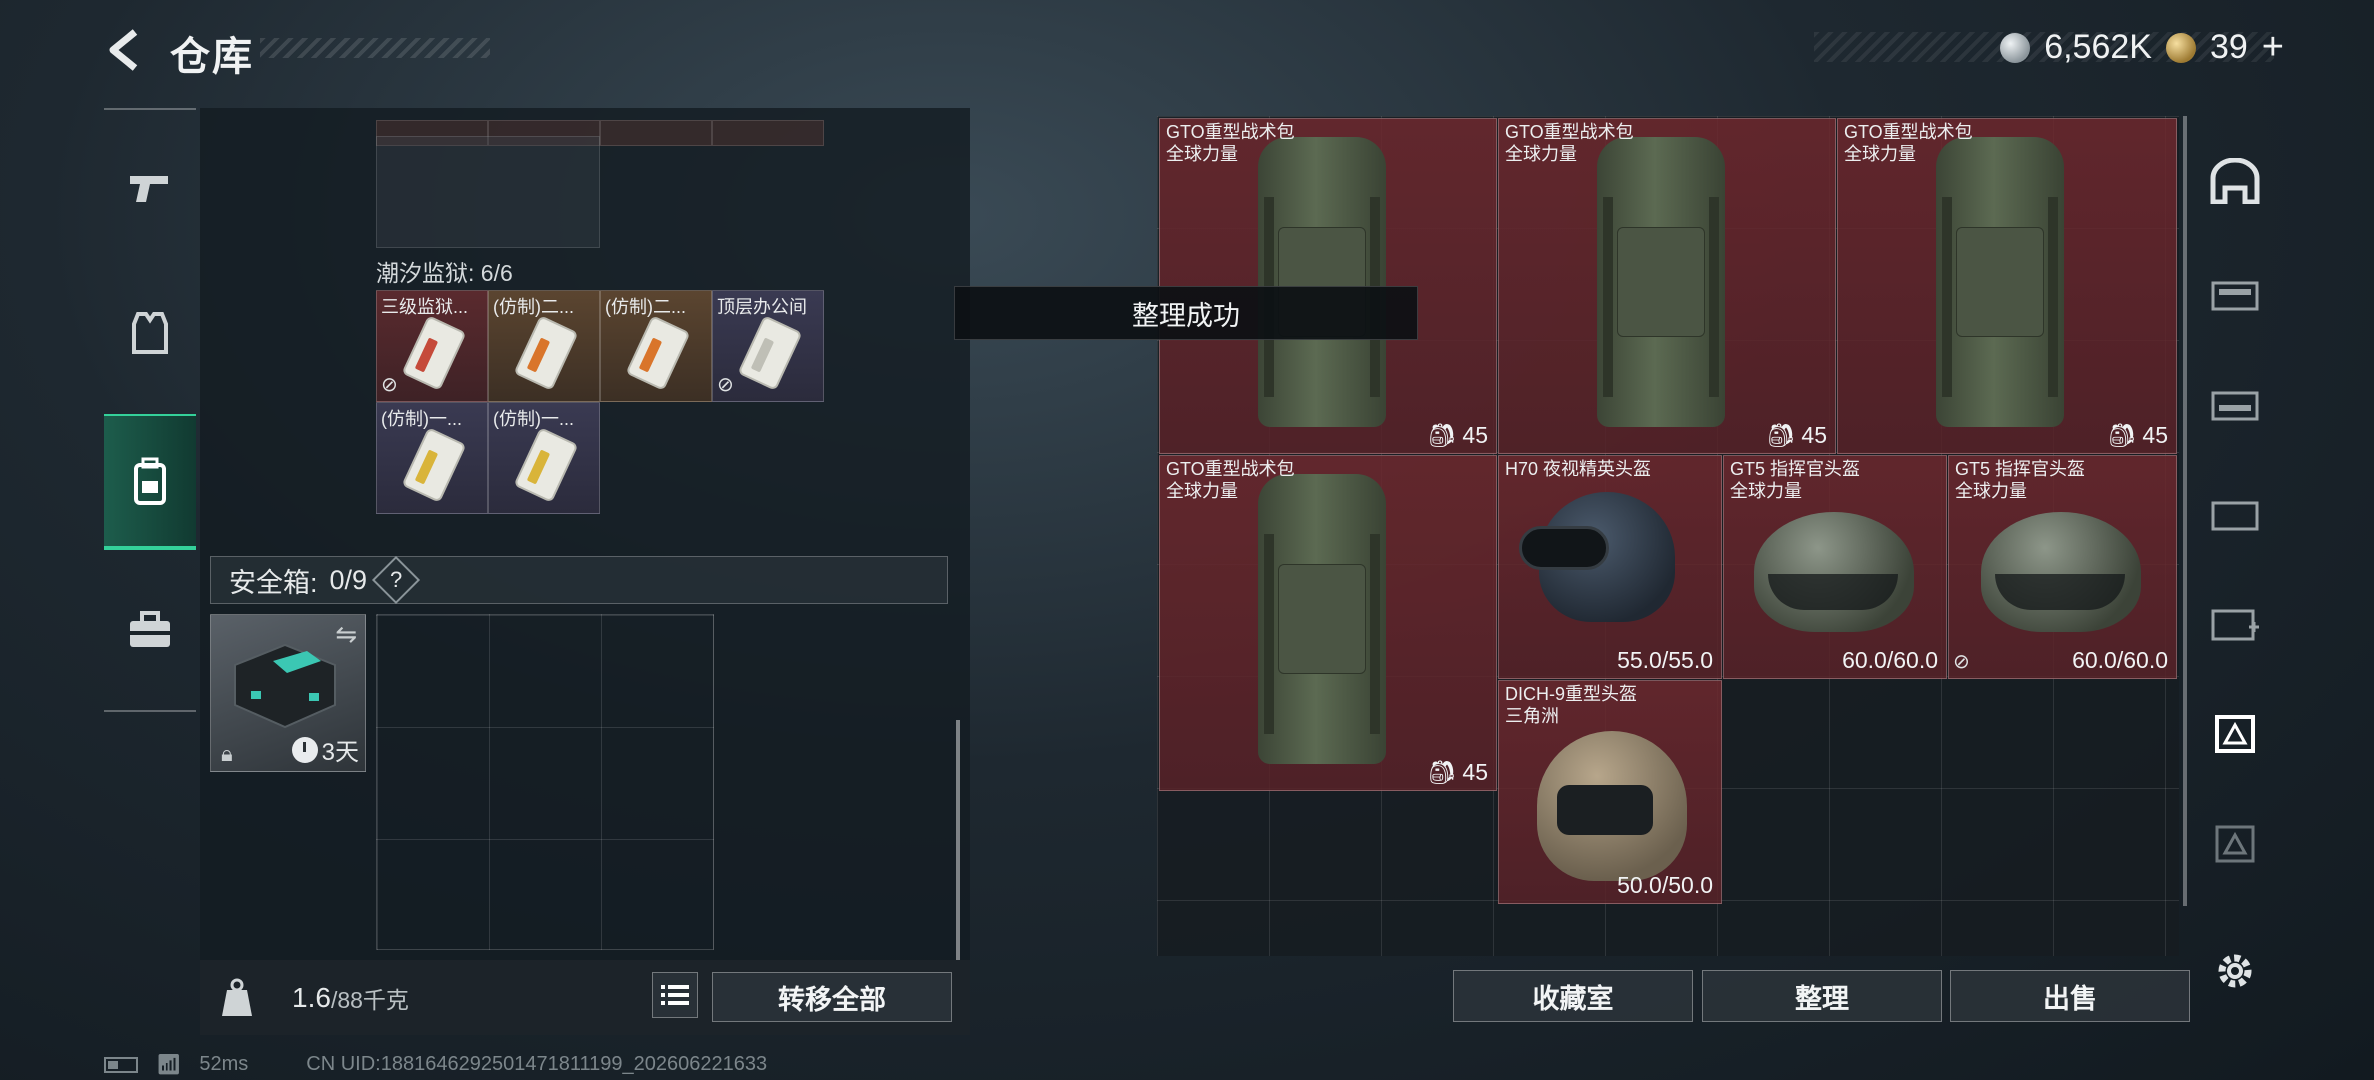 This screenshot has width=2374, height=1080. I want to click on pistol-icon, so click(149, 189).